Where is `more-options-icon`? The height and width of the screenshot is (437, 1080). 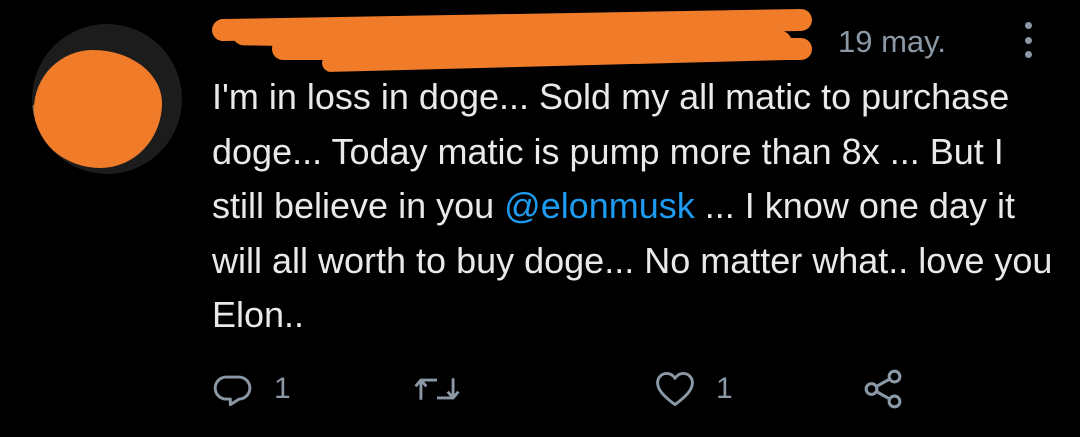
more-options-icon is located at coordinates (1028, 40).